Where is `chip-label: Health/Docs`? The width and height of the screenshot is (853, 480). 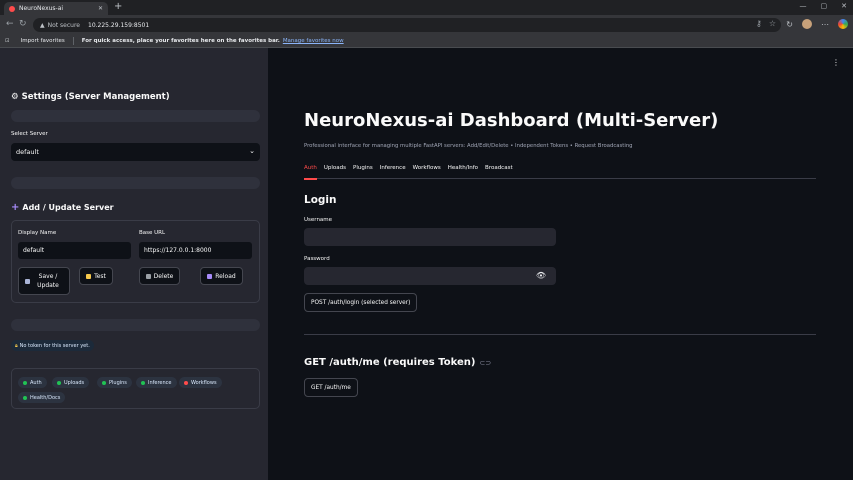 chip-label: Health/Docs is located at coordinates (45, 397).